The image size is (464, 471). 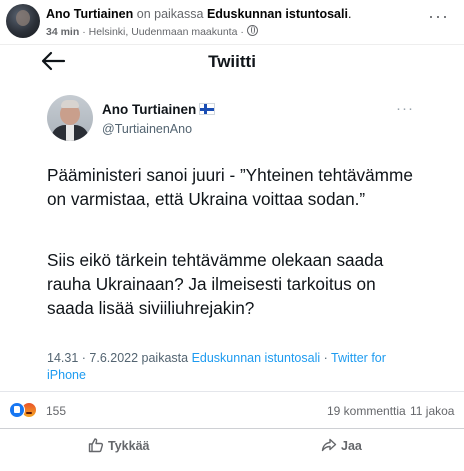 What do you see at coordinates (207, 109) in the screenshot?
I see `finland-flag-icon` at bounding box center [207, 109].